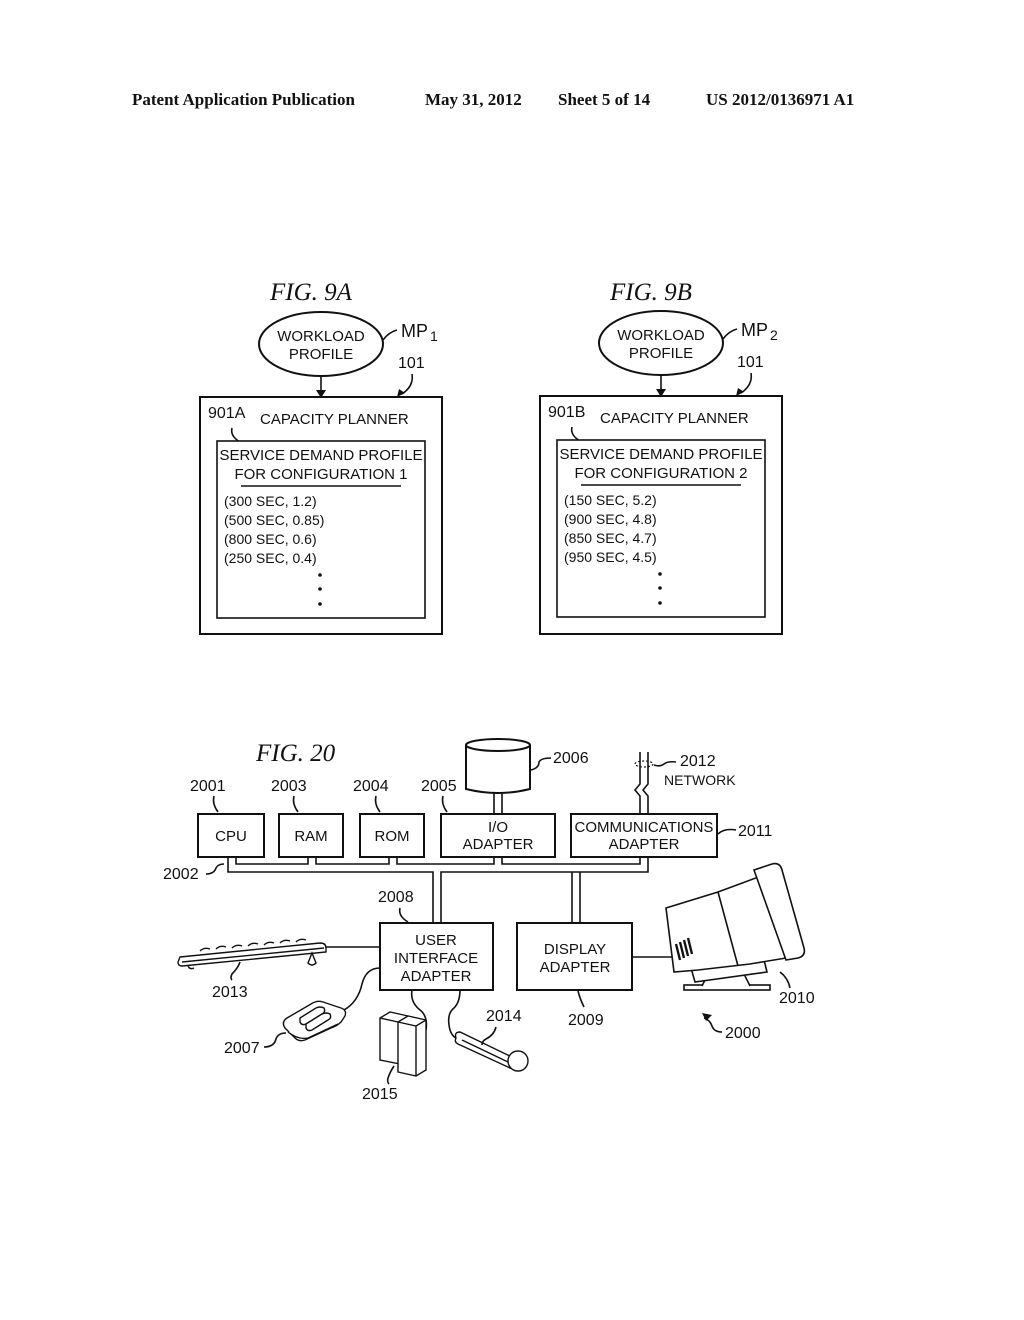 The image size is (1024, 1320). Describe the element at coordinates (310, 836) in the screenshot. I see `ram-label: RAM` at that location.